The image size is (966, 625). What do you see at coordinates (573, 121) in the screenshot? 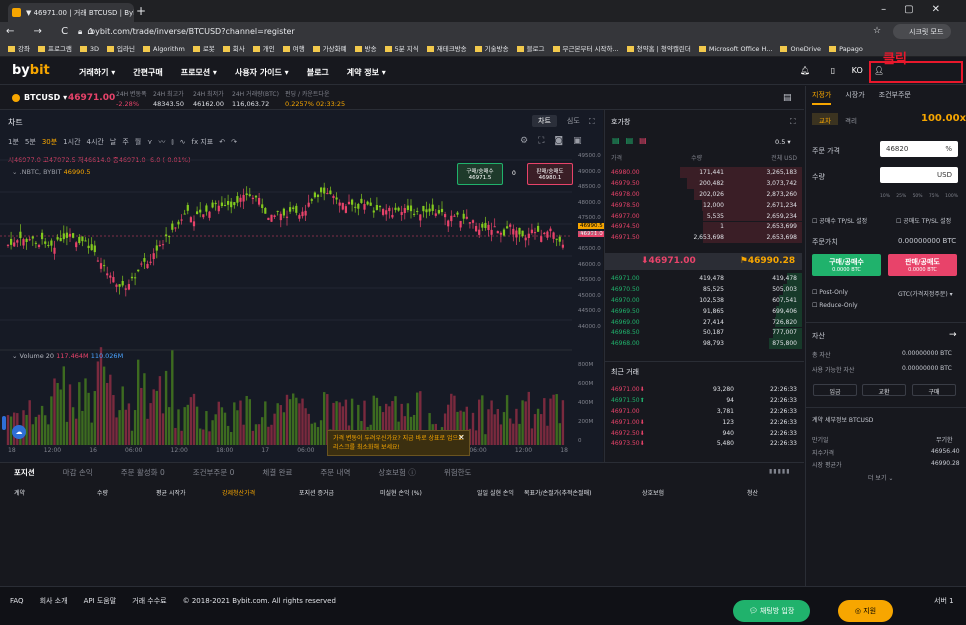
I see `tab-depth: 심도` at bounding box center [573, 121].